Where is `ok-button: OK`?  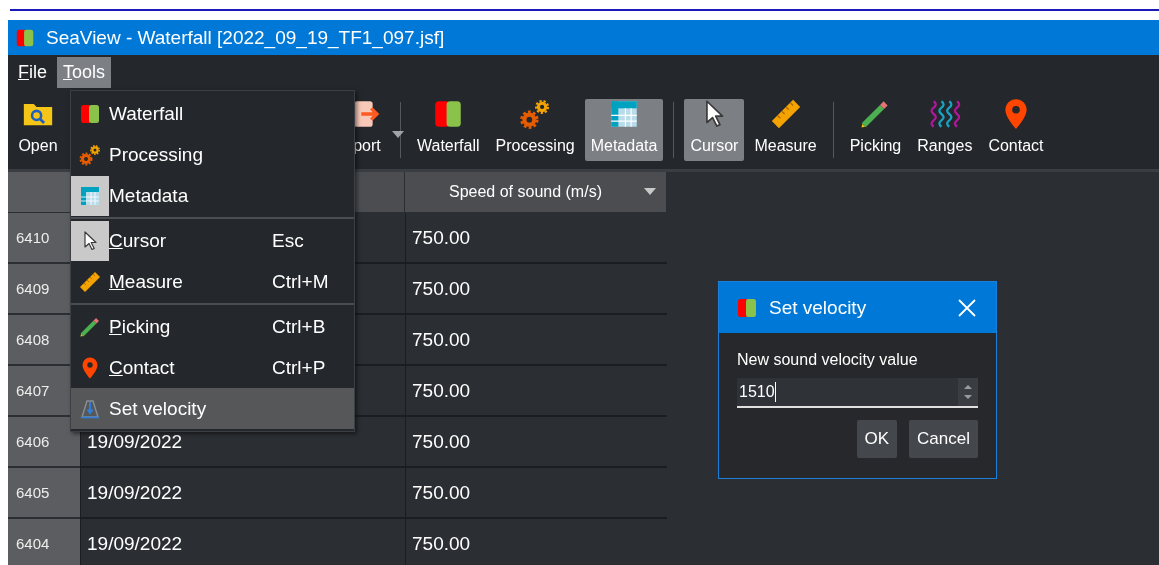 ok-button: OK is located at coordinates (877, 439).